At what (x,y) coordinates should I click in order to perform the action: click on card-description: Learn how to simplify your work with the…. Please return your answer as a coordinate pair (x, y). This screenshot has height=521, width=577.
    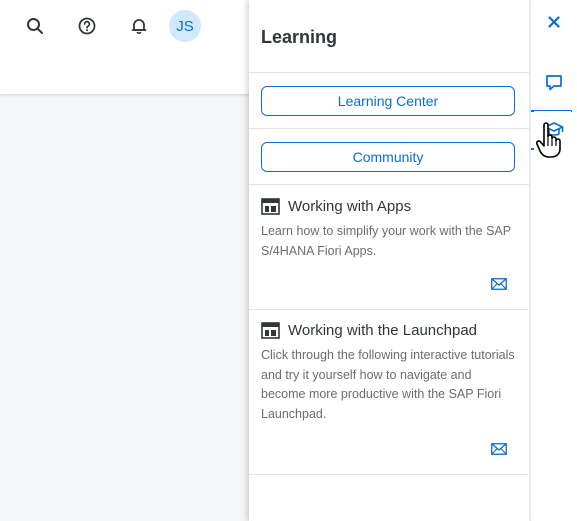
    Looking at the image, I should click on (386, 241).